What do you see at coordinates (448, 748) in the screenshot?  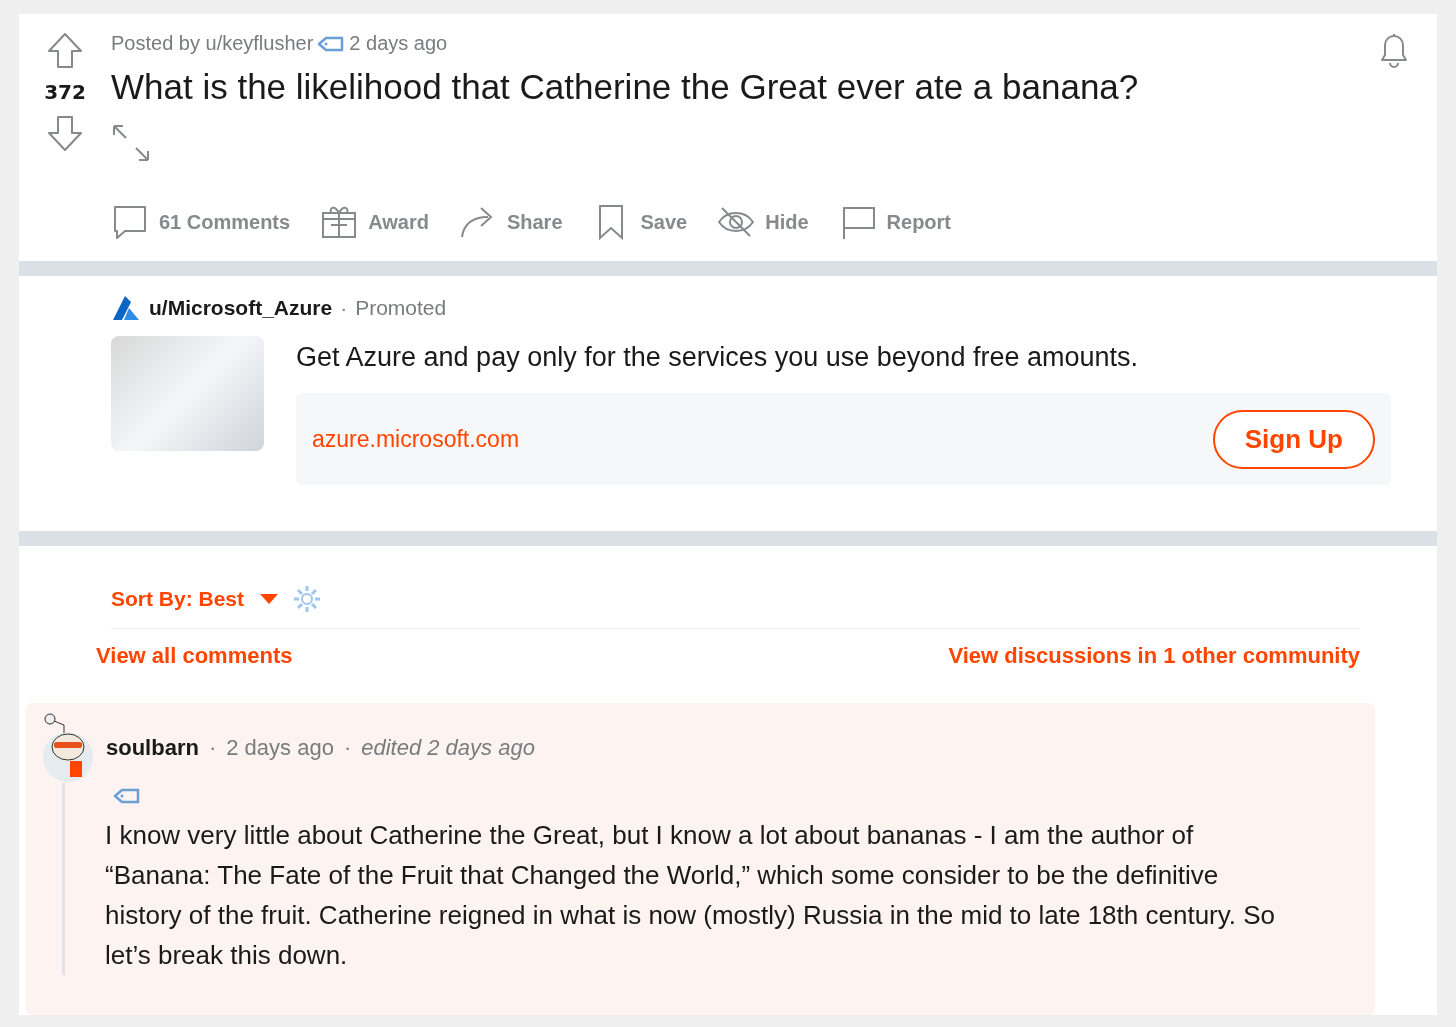 I see `edited-label: edited 2 days ago` at bounding box center [448, 748].